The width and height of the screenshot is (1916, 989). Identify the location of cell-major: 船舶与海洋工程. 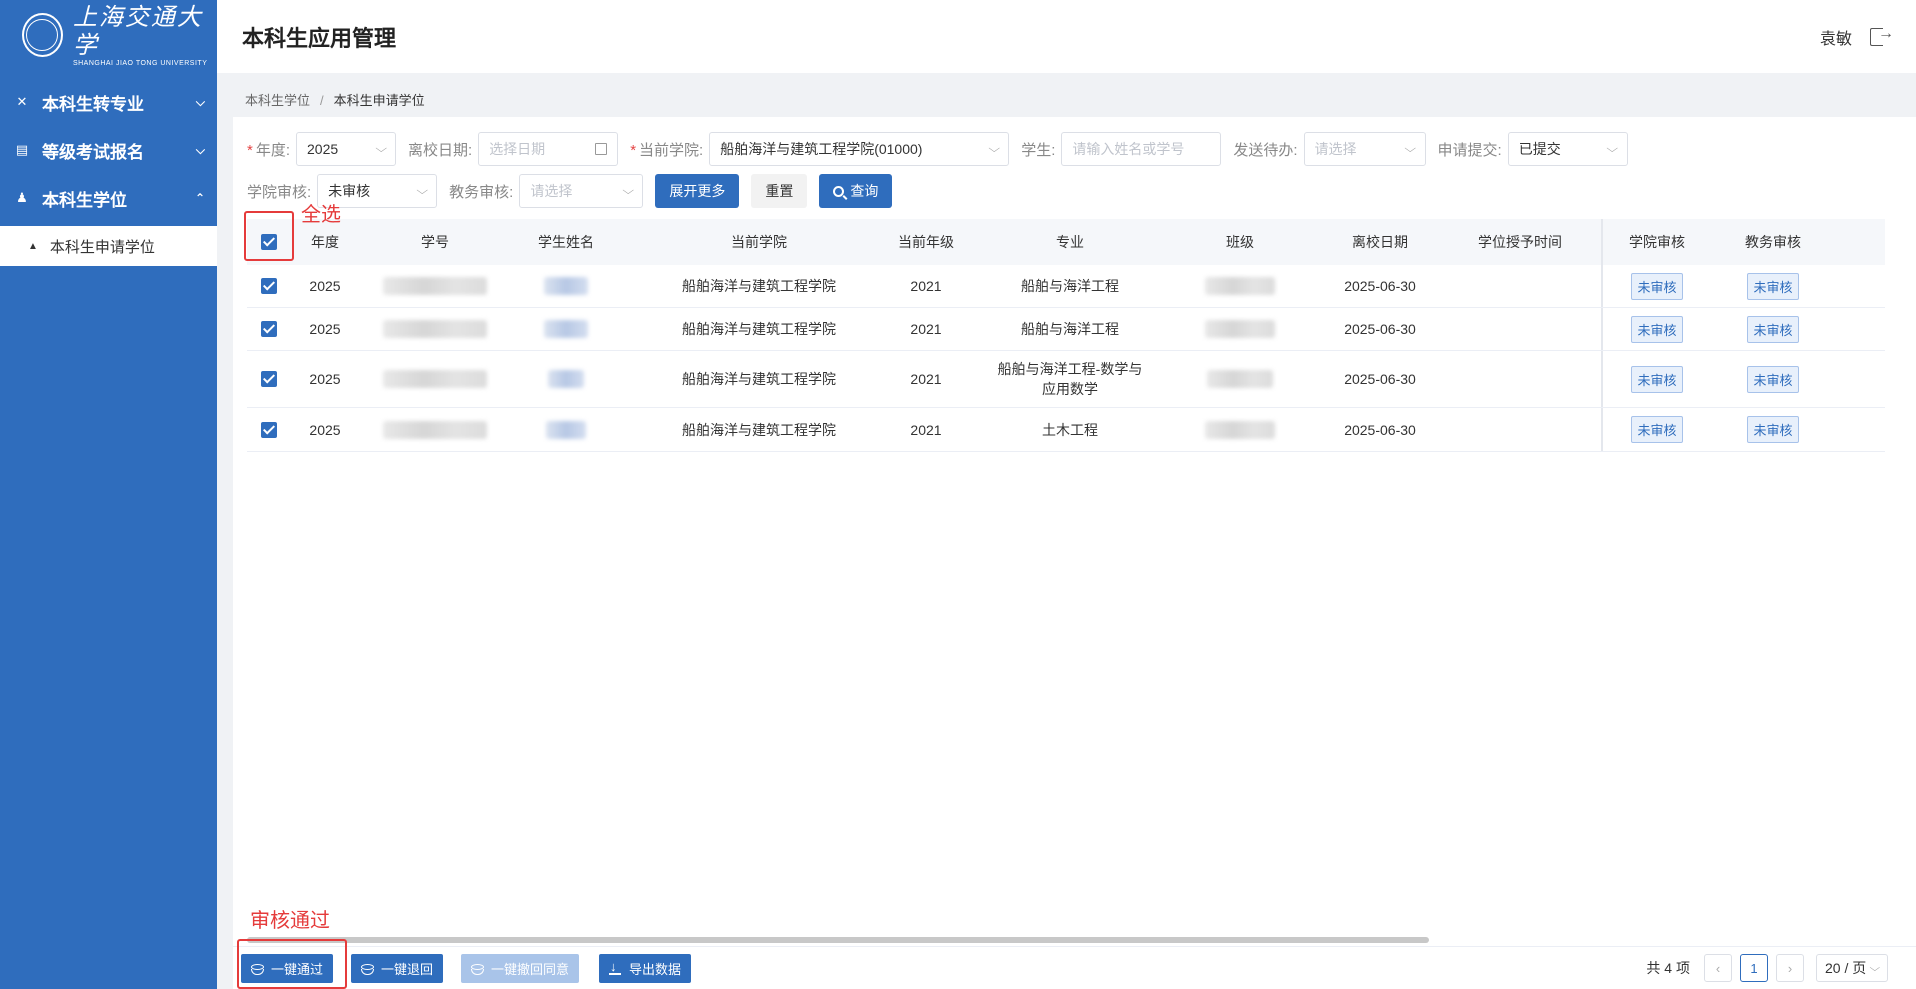
(1070, 286).